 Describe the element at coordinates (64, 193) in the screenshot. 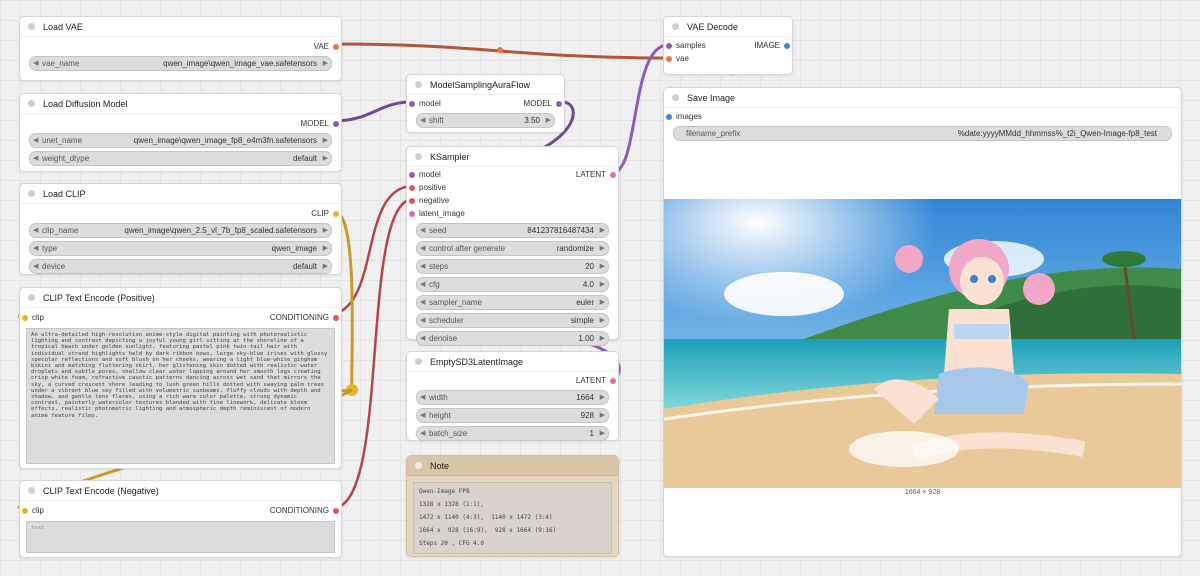

I see `node-title: Load CLIP` at that location.